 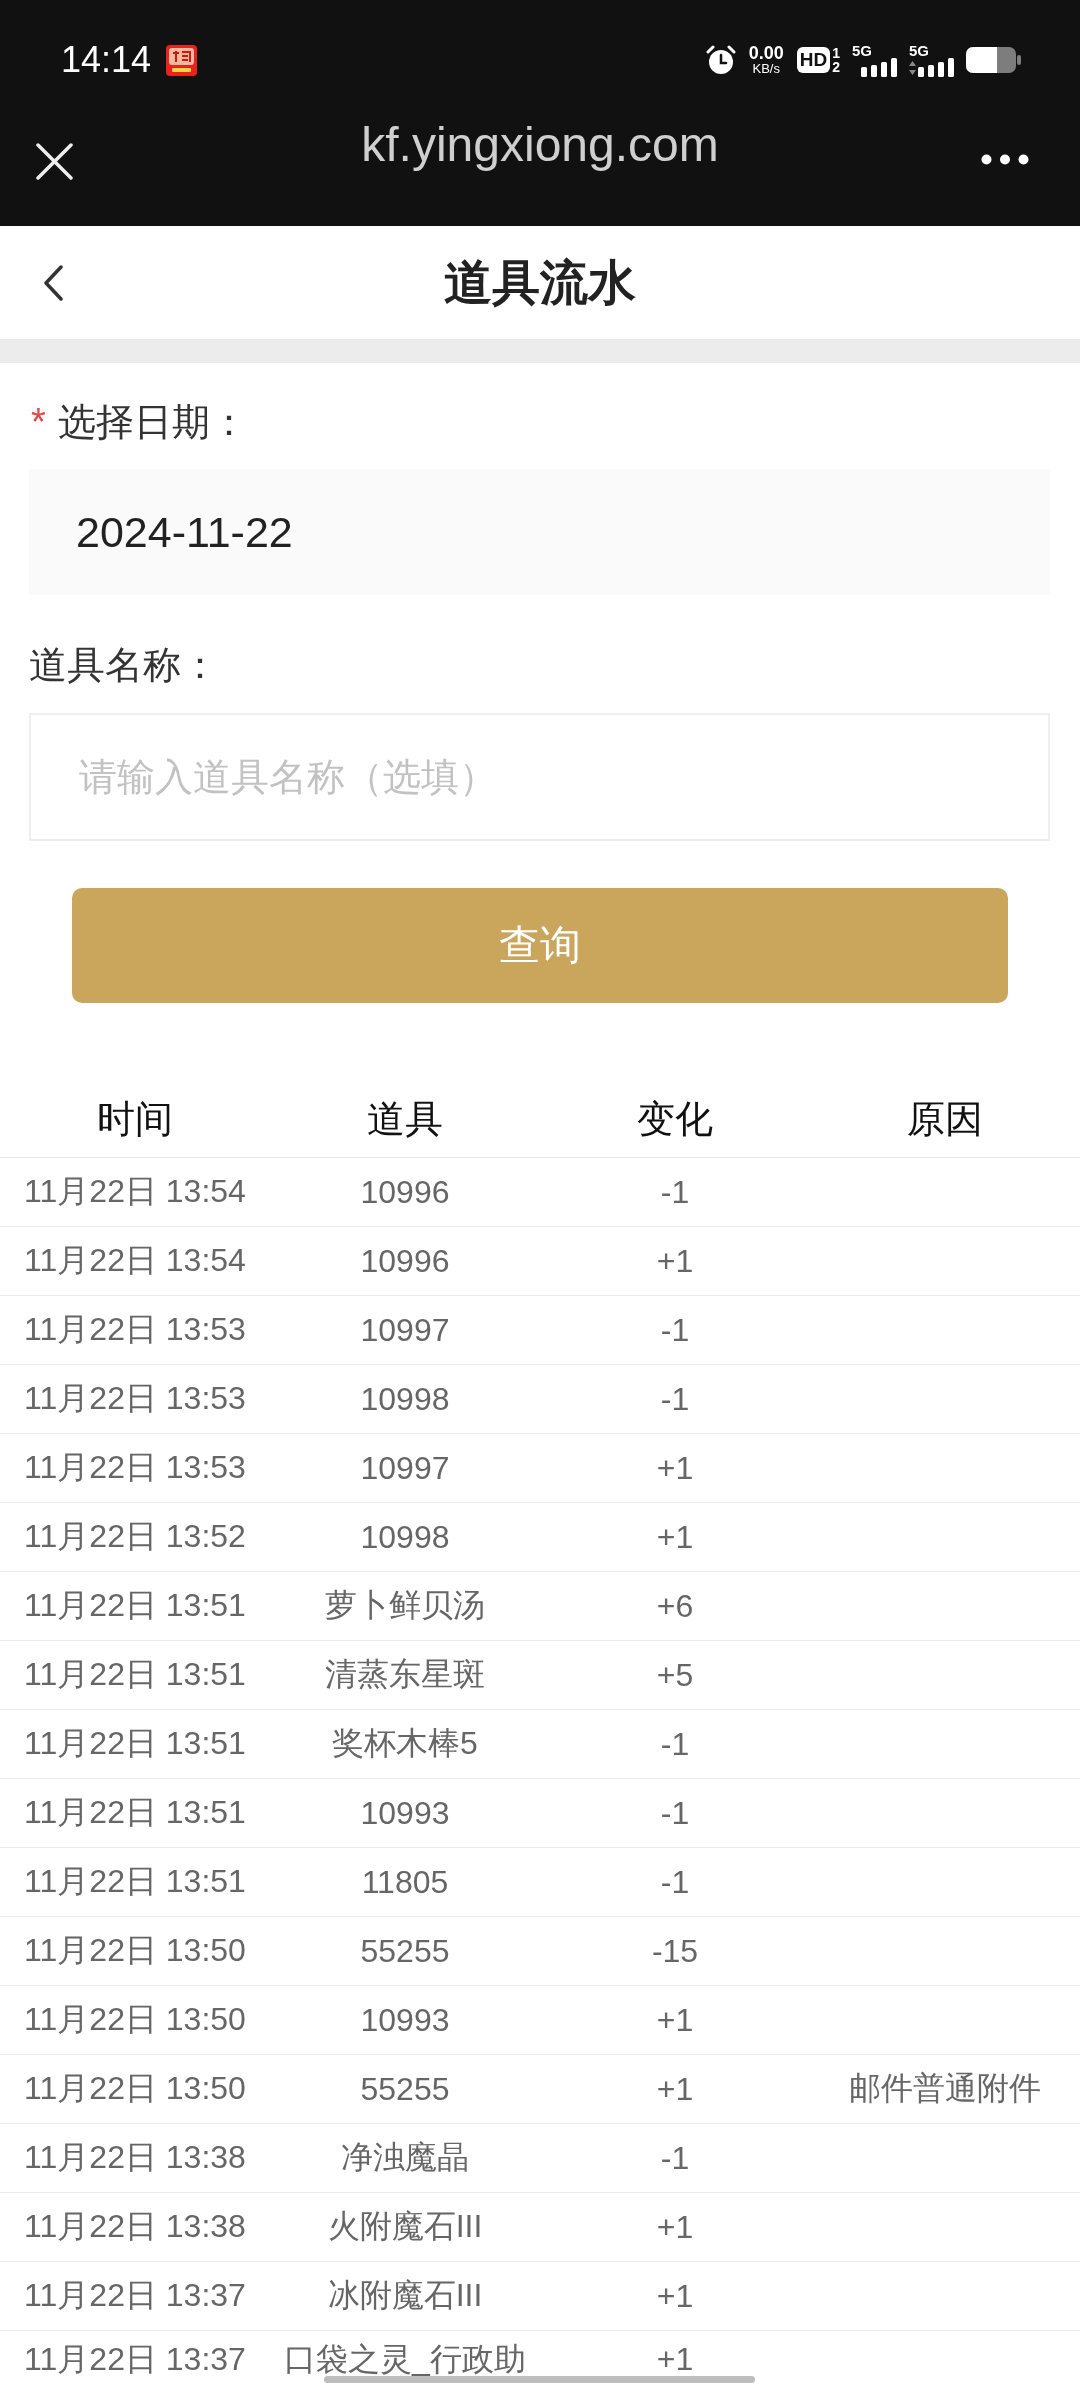 I want to click on table-cell-text: 清蒸东星斑, so click(x=405, y=1674).